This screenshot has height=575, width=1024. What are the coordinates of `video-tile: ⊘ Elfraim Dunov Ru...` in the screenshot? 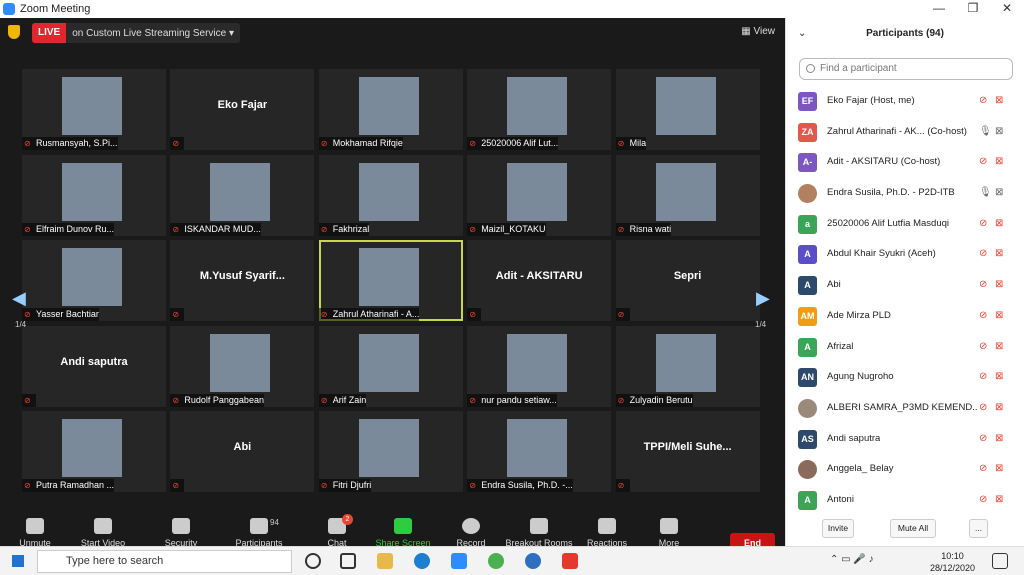 It's located at (94, 195).